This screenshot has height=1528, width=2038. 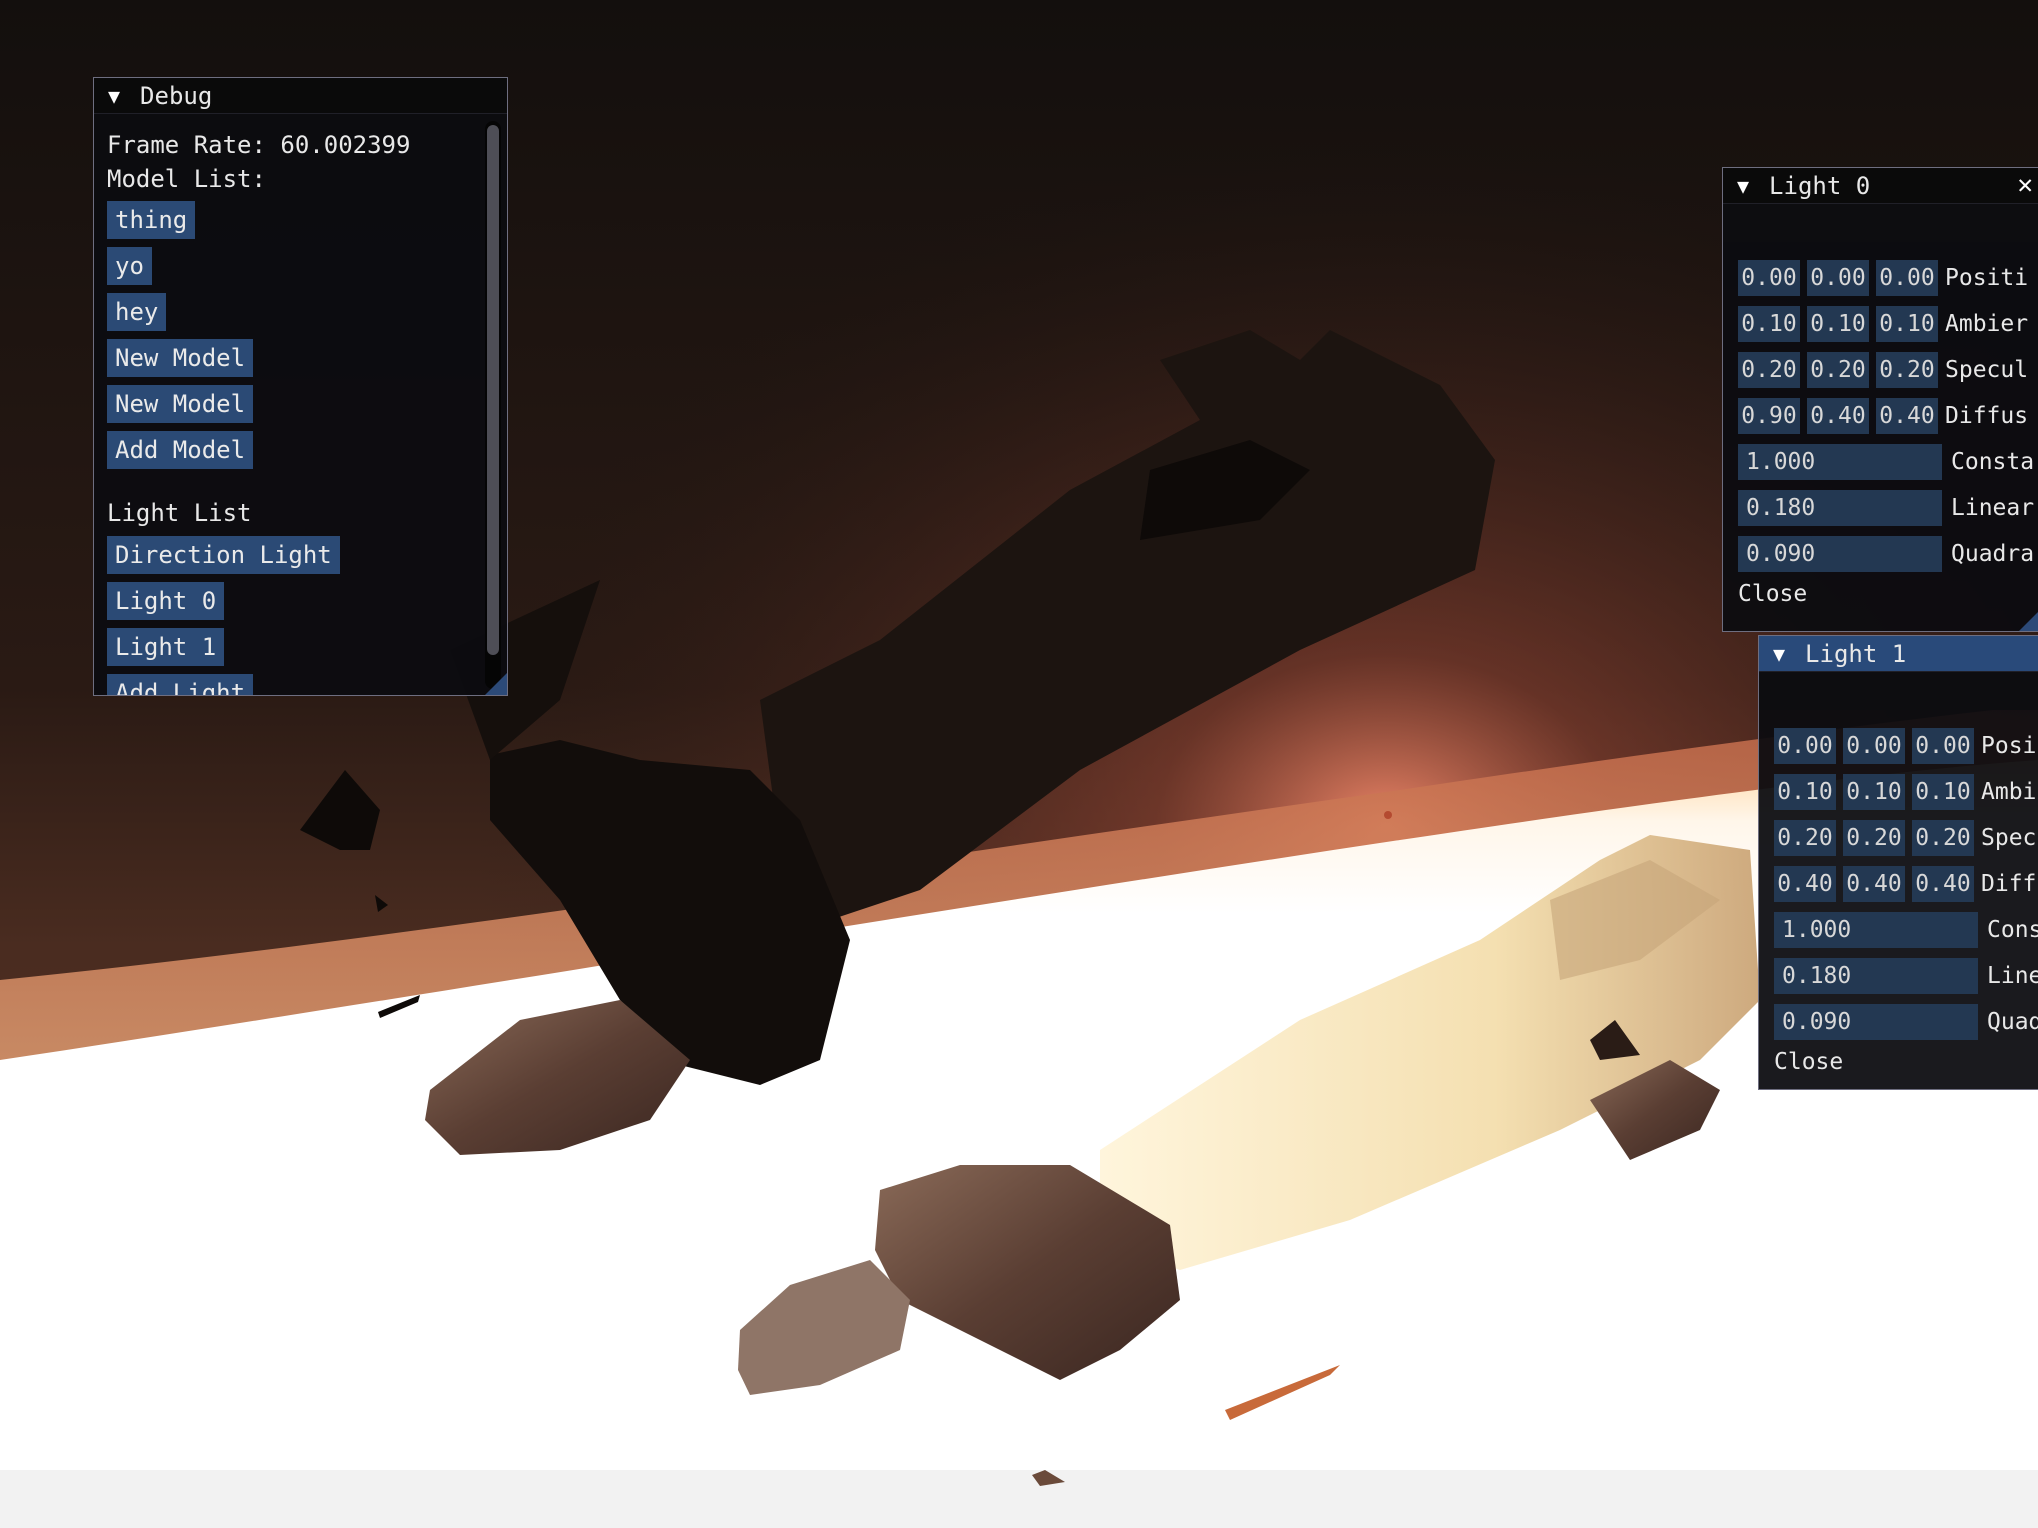 What do you see at coordinates (300, 96) in the screenshot?
I see `debug-title-bar: ▼ Debug` at bounding box center [300, 96].